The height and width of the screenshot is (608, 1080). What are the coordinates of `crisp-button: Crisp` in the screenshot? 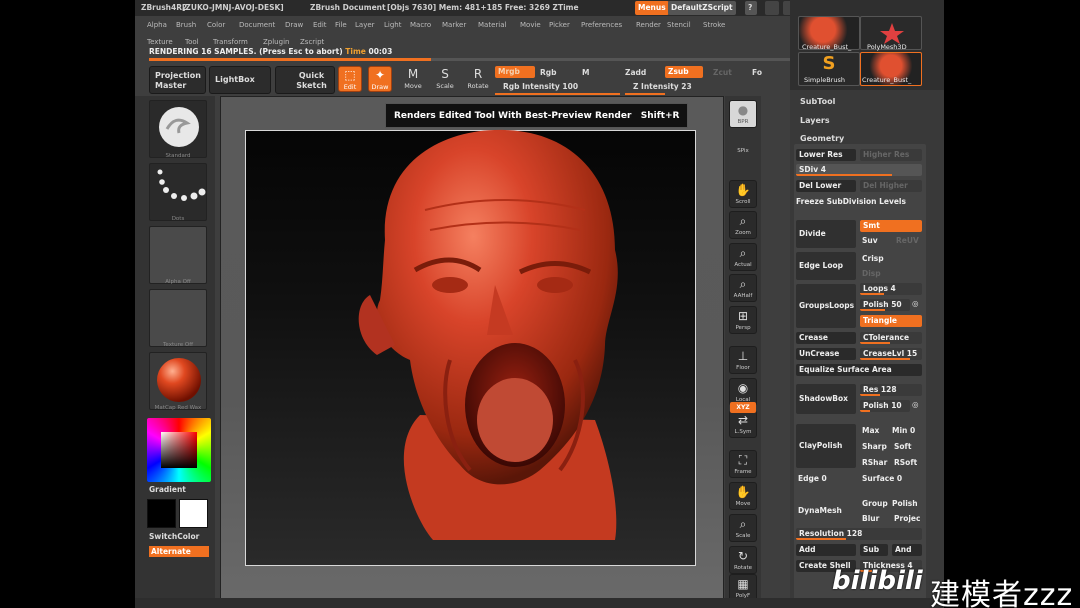 It's located at (873, 258).